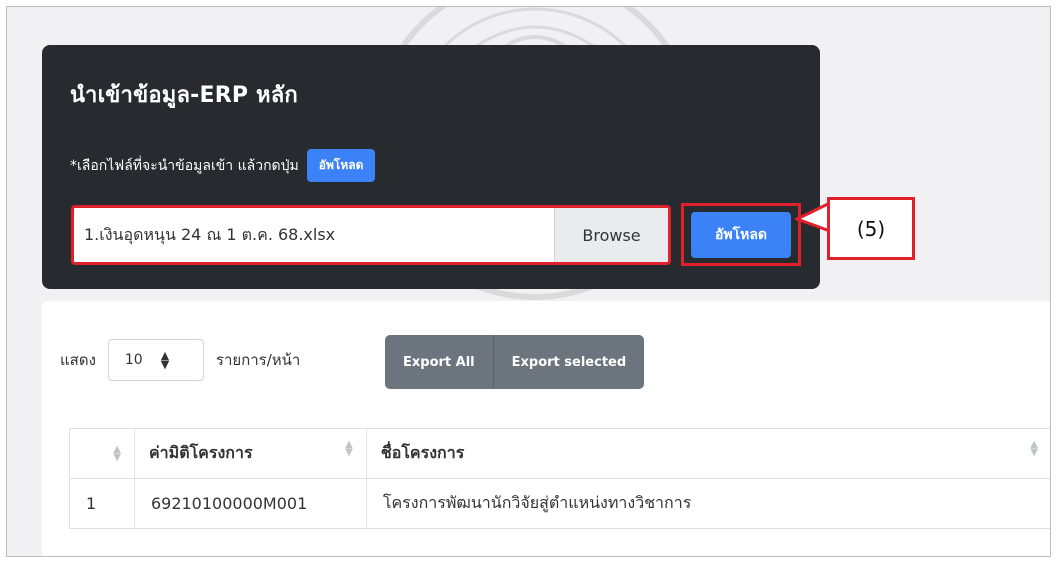 The image size is (1057, 563). Describe the element at coordinates (871, 228) in the screenshot. I see `callout-step-label: (5)` at that location.